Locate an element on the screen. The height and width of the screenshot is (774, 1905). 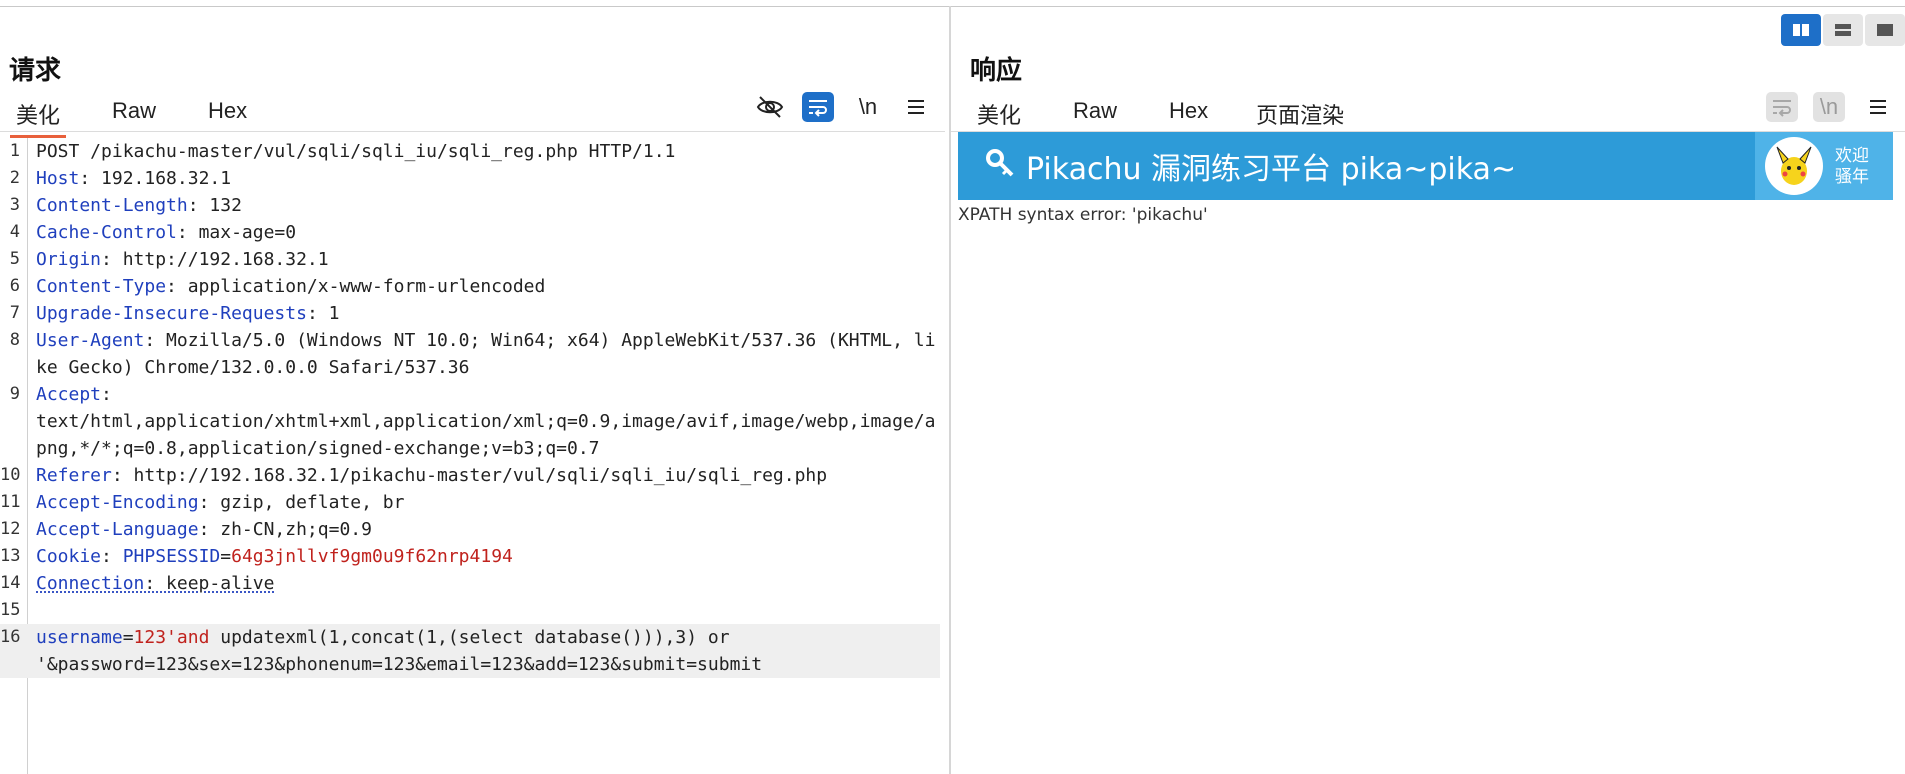
line-number: 6 is located at coordinates (14, 286).